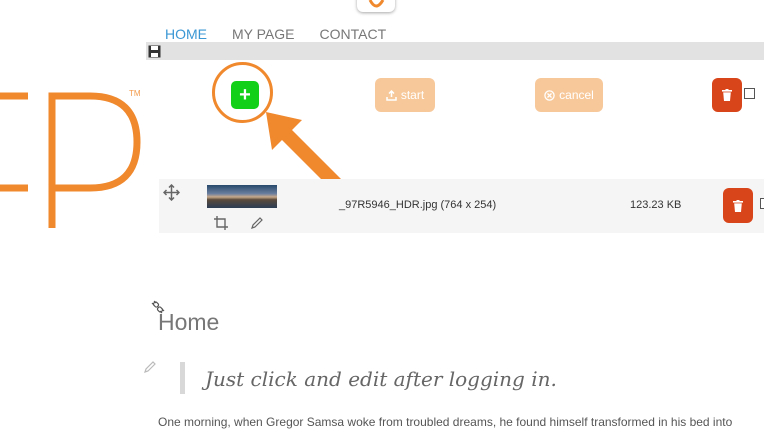  Describe the element at coordinates (189, 322) in the screenshot. I see `page-title: Home` at that location.